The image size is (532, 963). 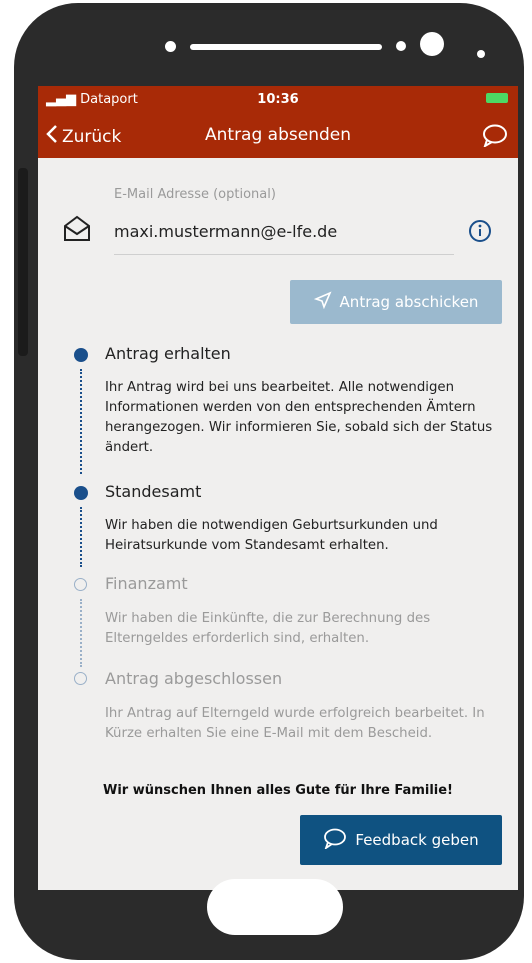 What do you see at coordinates (409, 302) in the screenshot?
I see `send-button-label: Antrag abschicken` at bounding box center [409, 302].